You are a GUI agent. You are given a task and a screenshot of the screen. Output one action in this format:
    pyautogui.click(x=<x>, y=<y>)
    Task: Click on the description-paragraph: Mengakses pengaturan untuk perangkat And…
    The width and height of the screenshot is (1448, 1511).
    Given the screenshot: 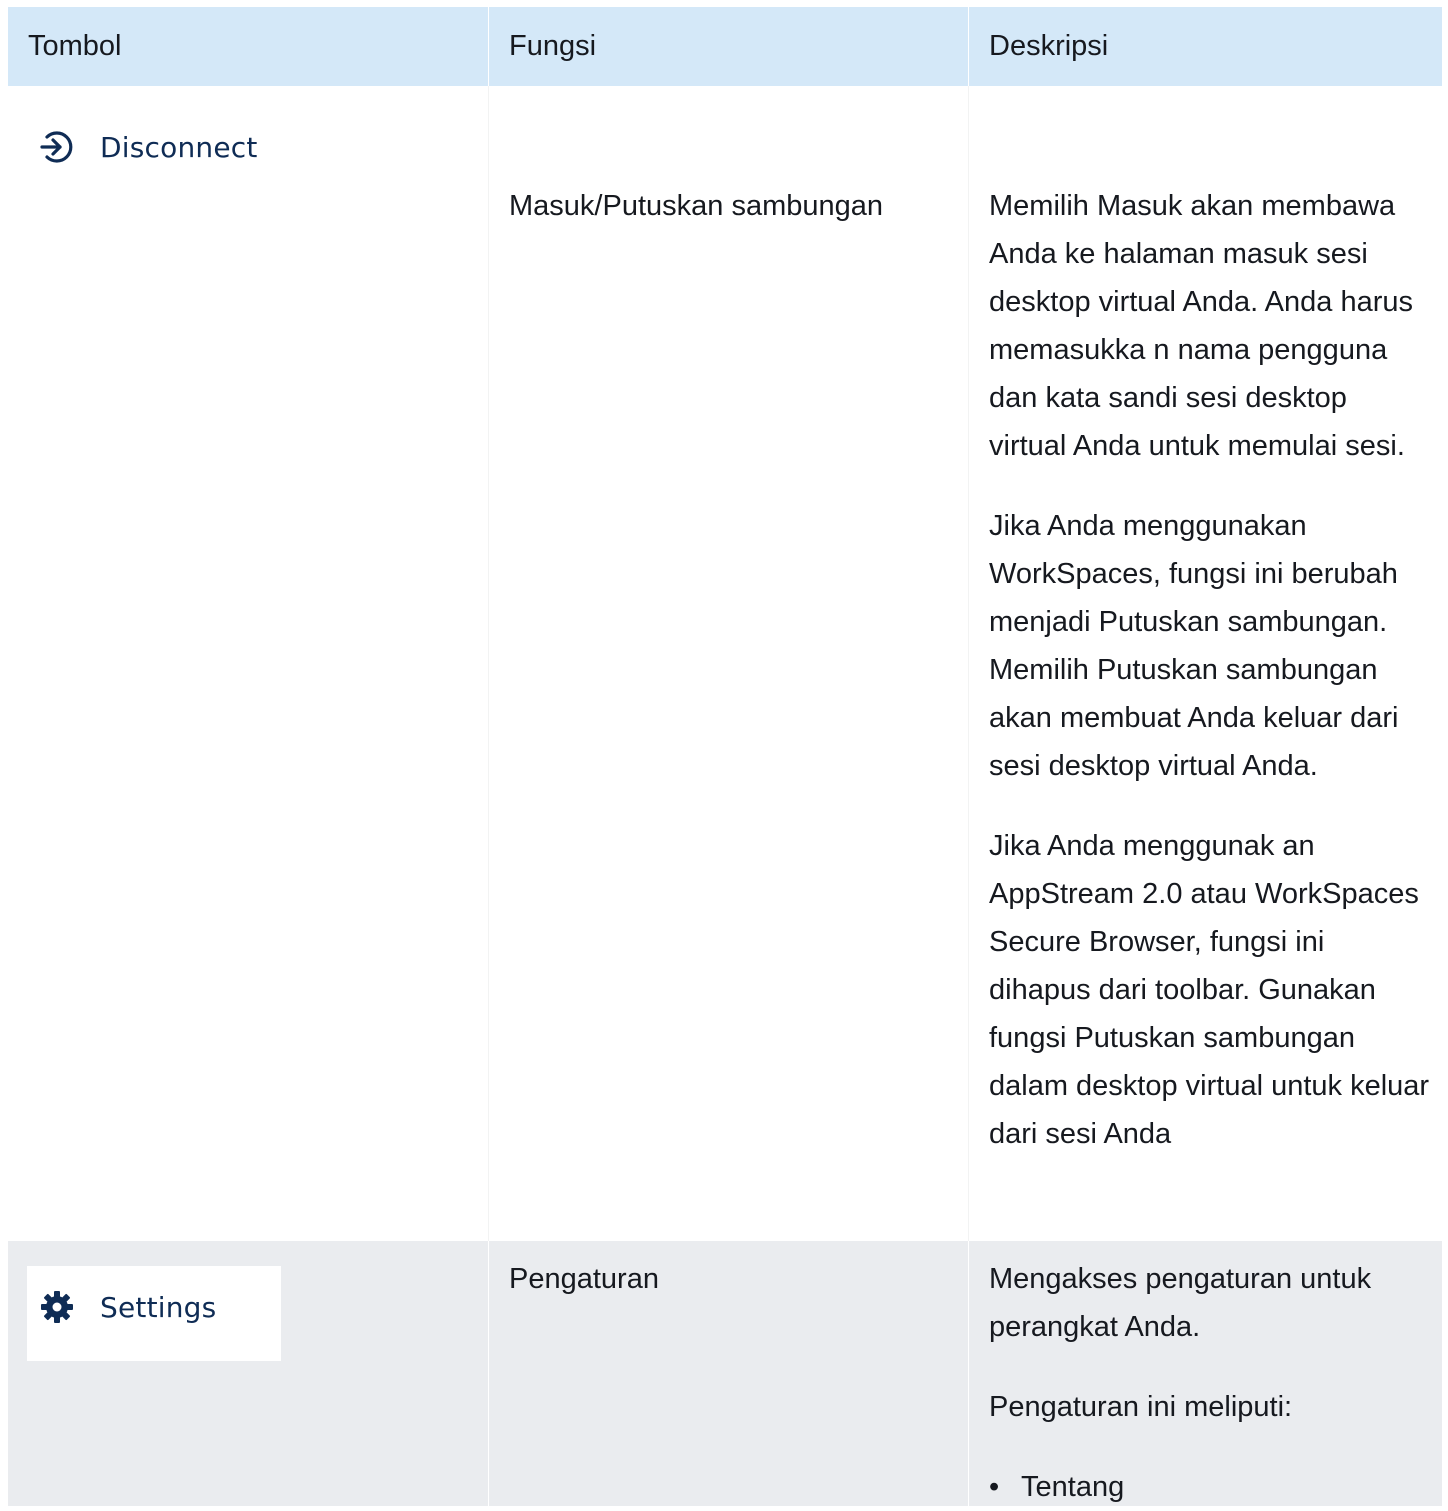 What is the action you would take?
    pyautogui.click(x=1180, y=1303)
    